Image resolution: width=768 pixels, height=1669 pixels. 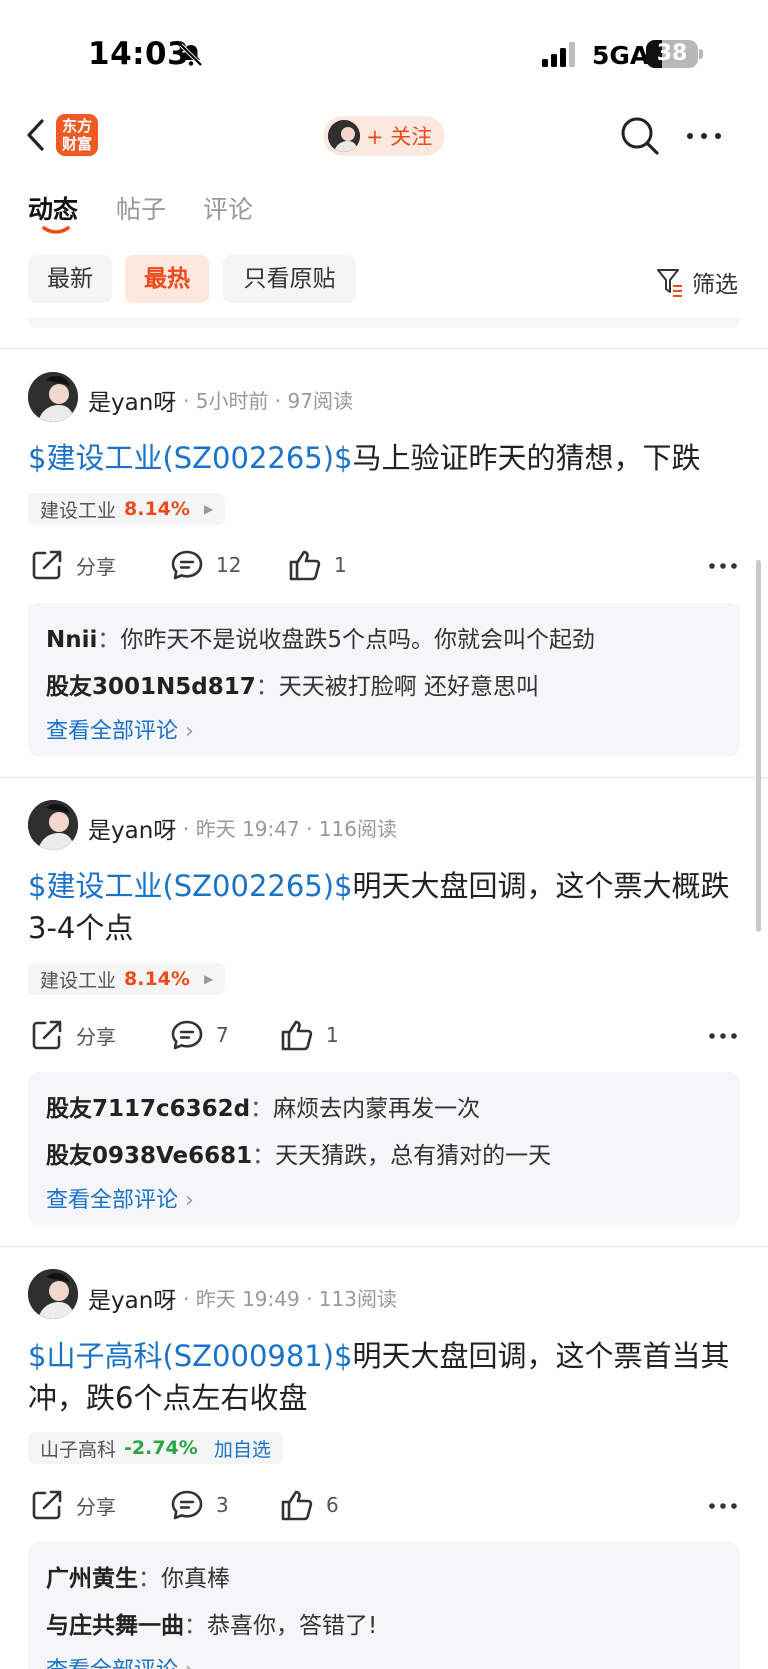 I want to click on stock-tag-link: $山子高科(SZ000981)$, so click(x=190, y=1356).